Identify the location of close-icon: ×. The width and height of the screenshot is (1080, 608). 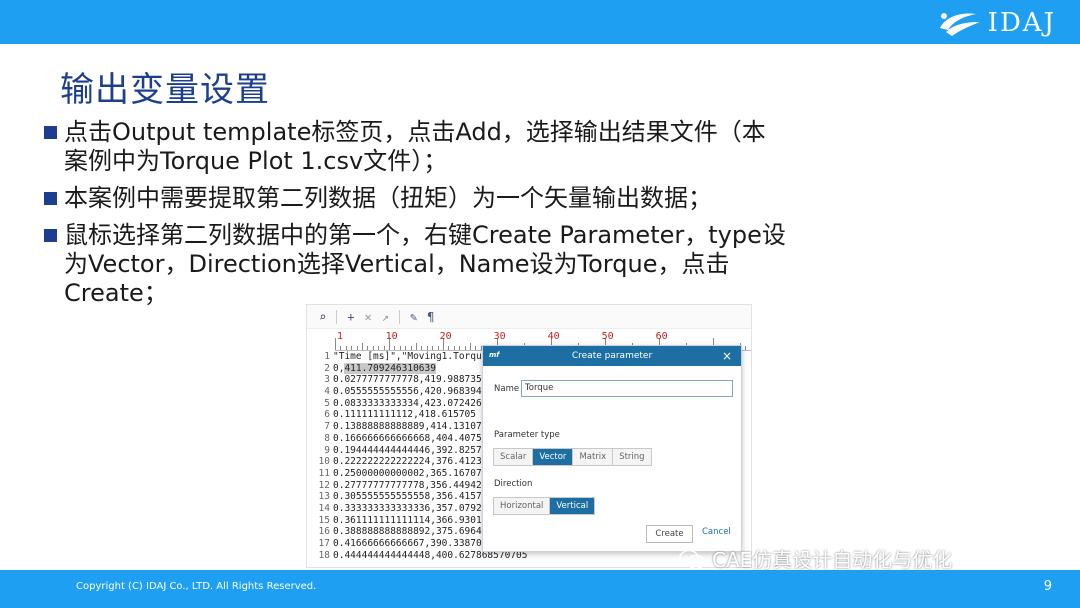
(727, 356).